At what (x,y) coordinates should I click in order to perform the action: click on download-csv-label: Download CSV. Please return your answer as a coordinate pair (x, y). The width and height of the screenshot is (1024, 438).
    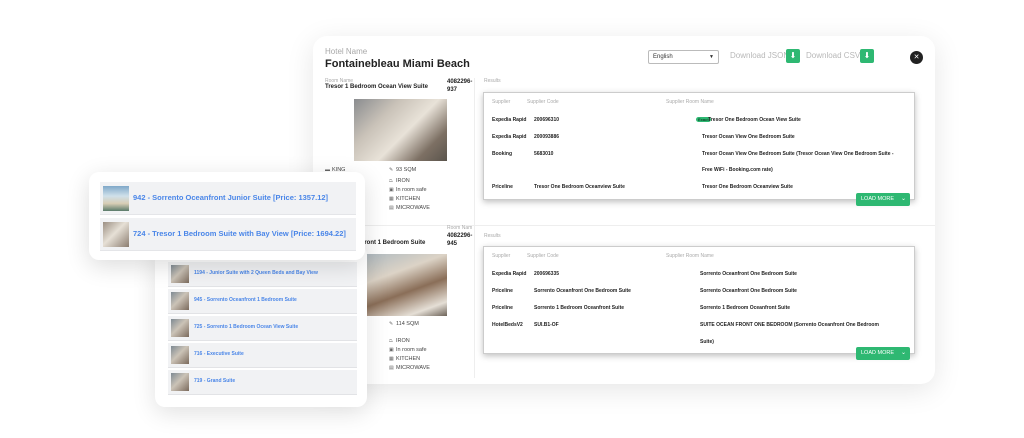
    Looking at the image, I should click on (833, 55).